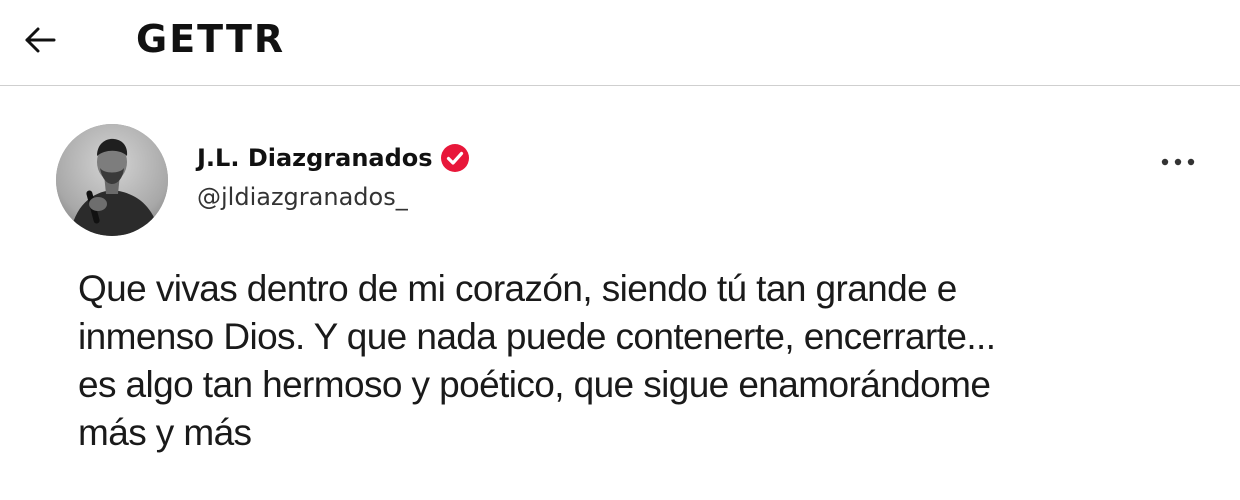 This screenshot has width=1240, height=500. I want to click on author-display-name: J.L. Diazgranados, so click(315, 158).